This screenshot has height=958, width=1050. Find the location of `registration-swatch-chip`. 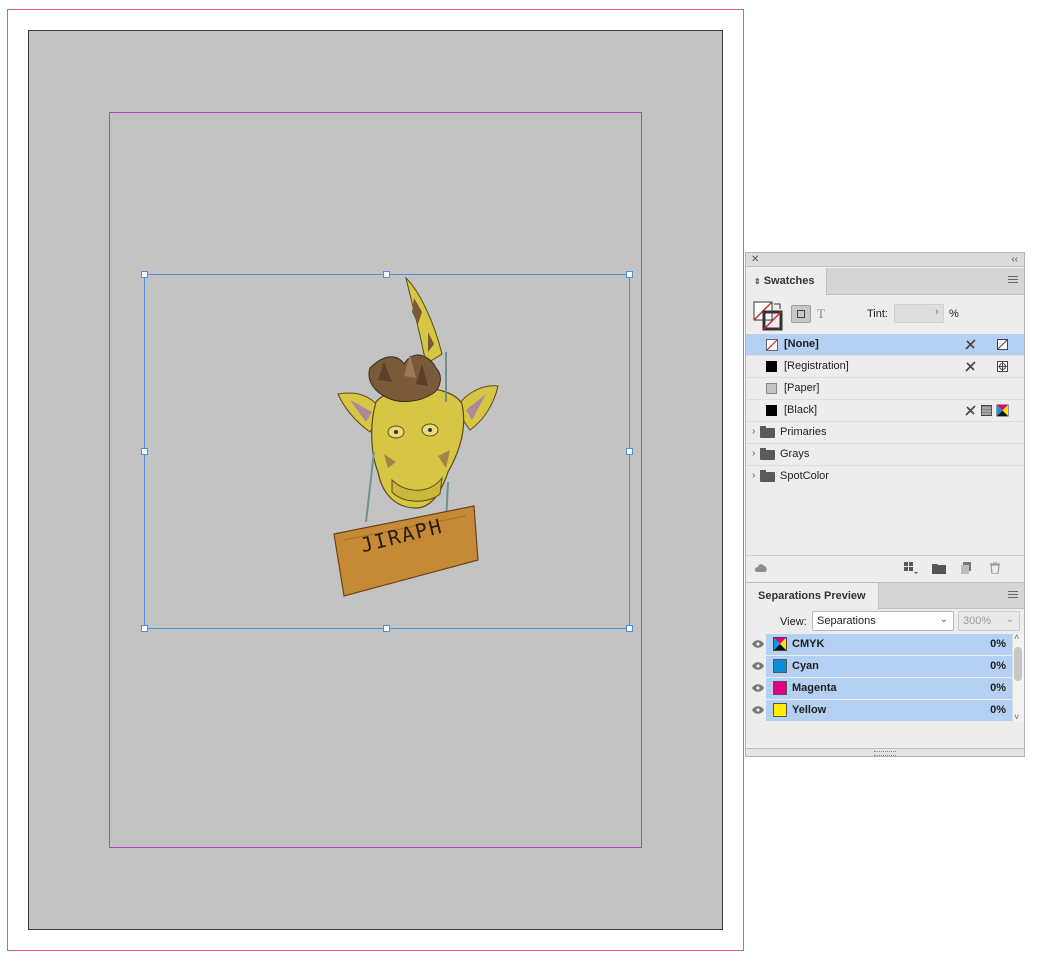

registration-swatch-chip is located at coordinates (771, 366).